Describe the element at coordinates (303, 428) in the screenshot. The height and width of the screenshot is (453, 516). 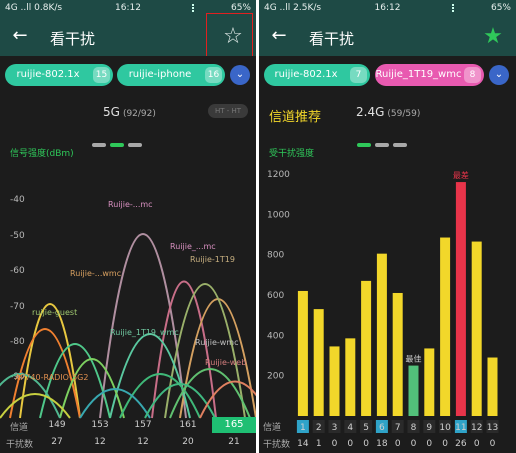
I see `channel-label: 1` at that location.